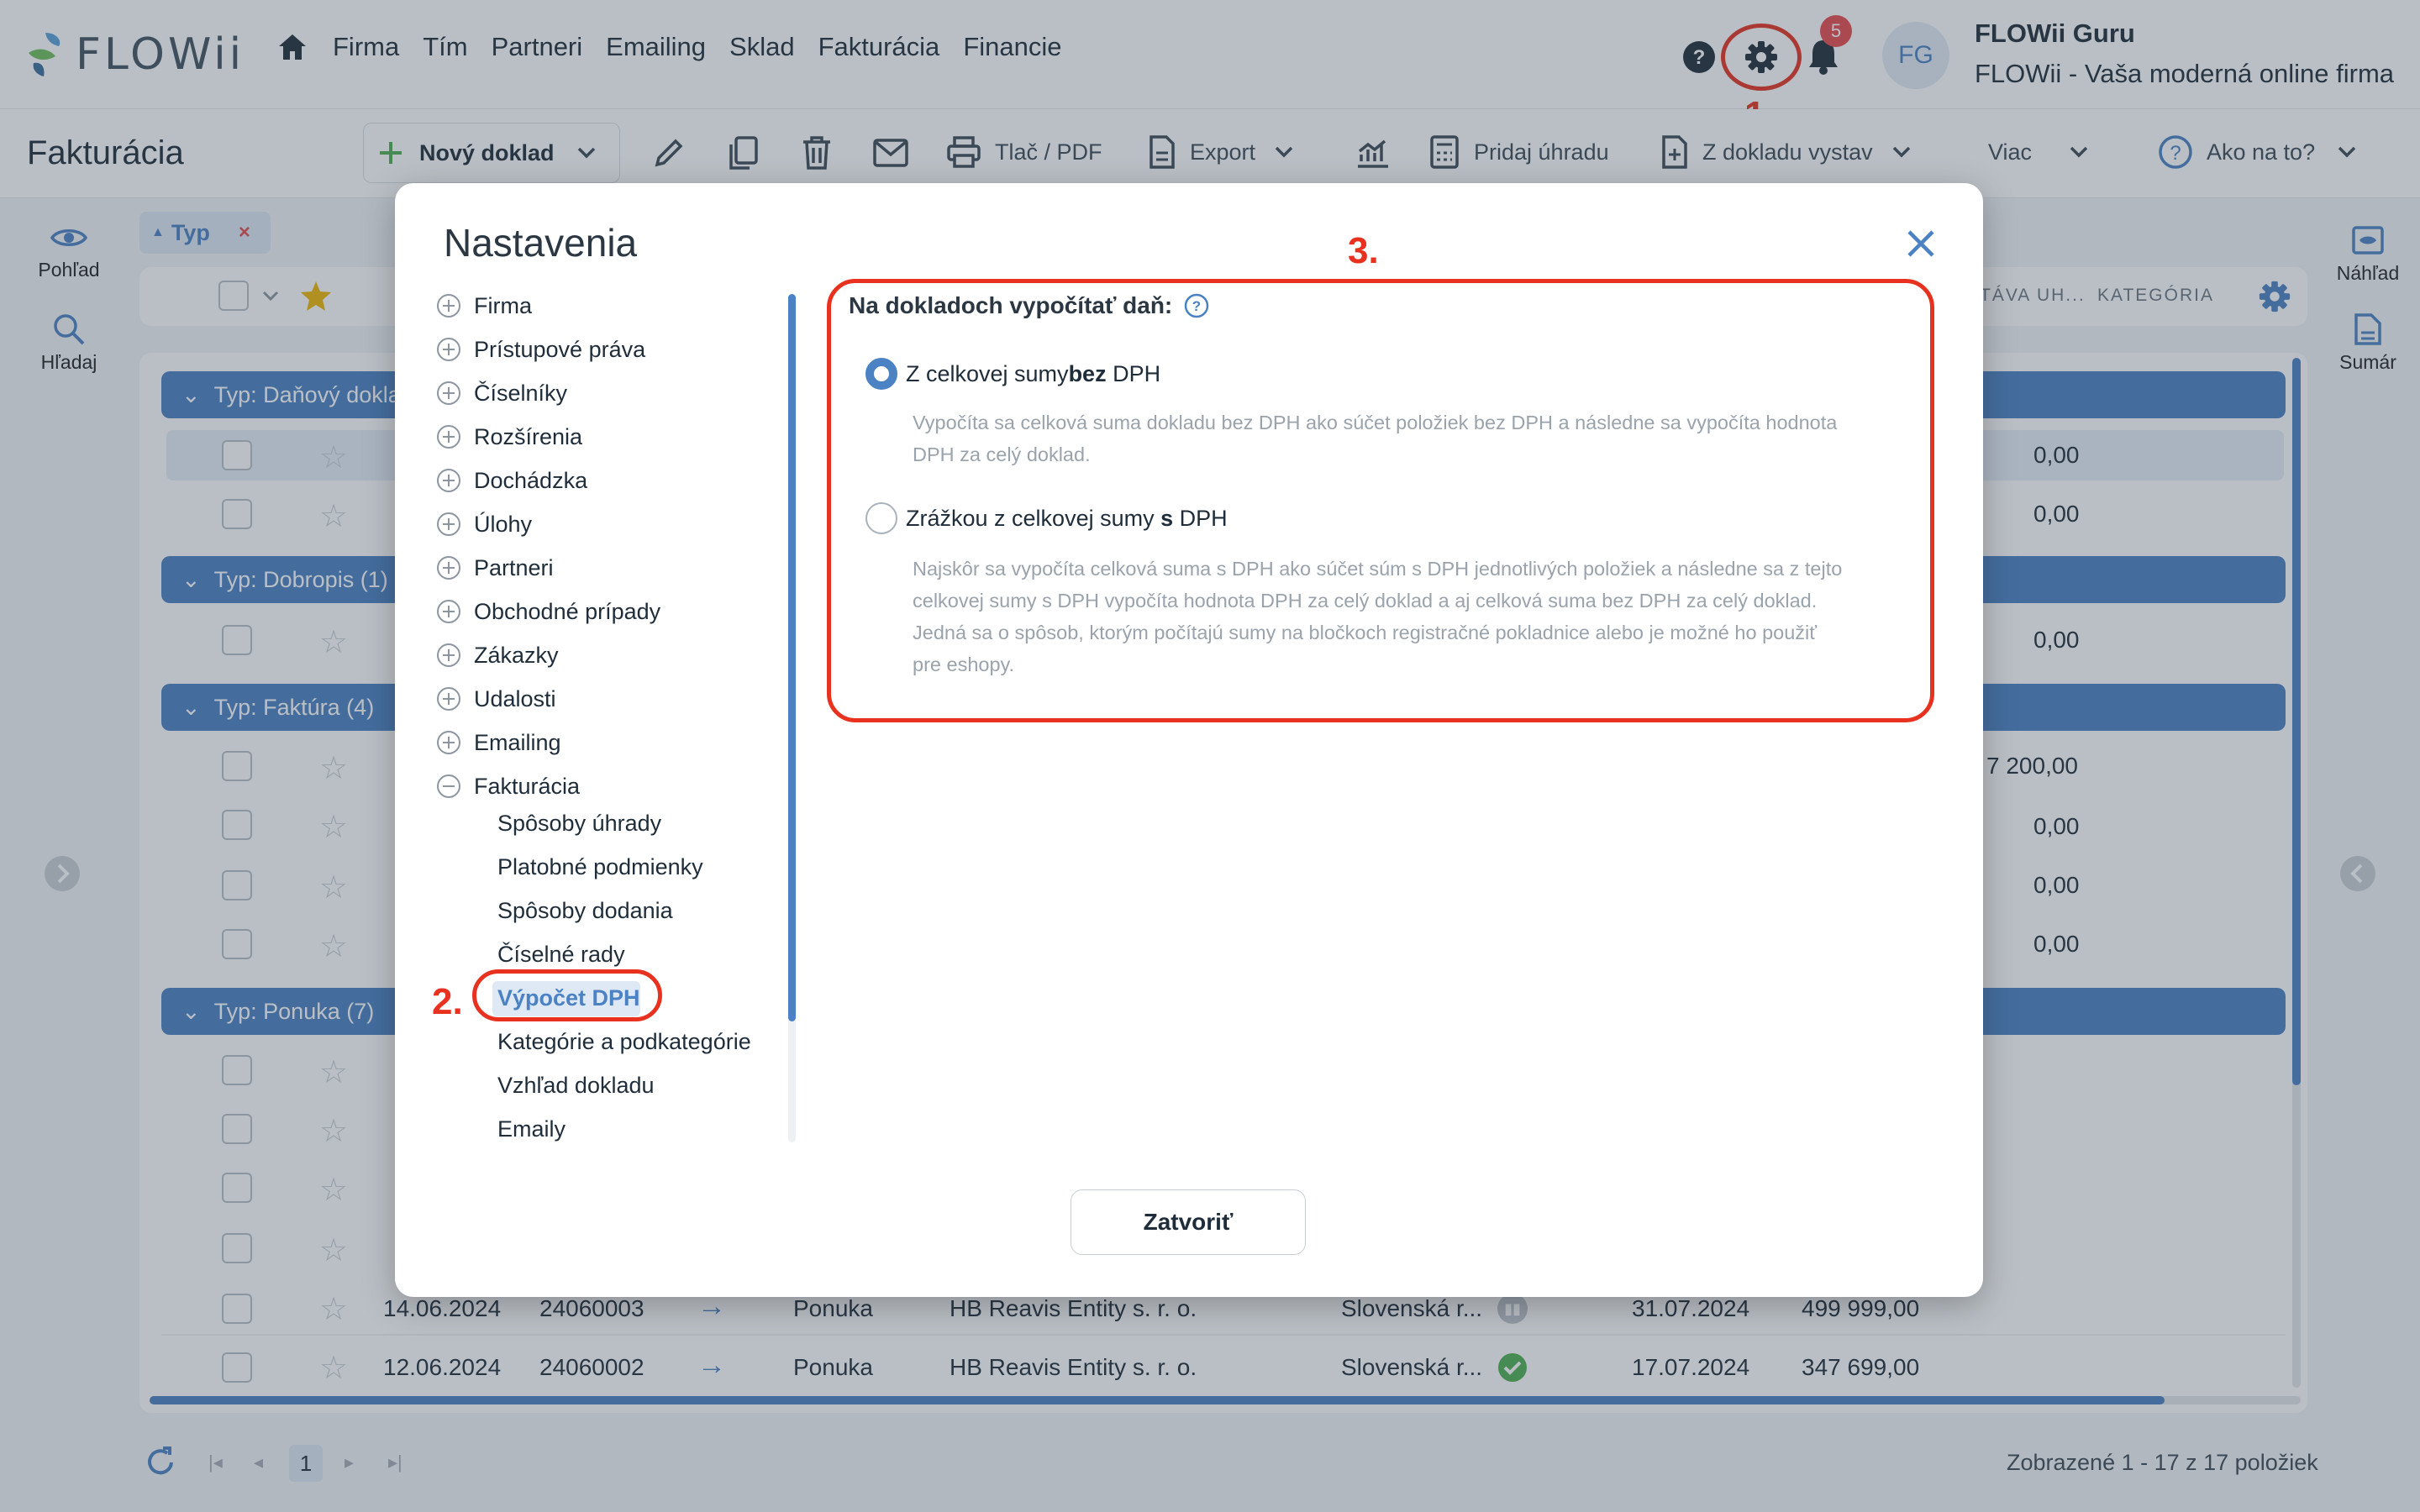  I want to click on tree-label: Zákazky, so click(516, 655).